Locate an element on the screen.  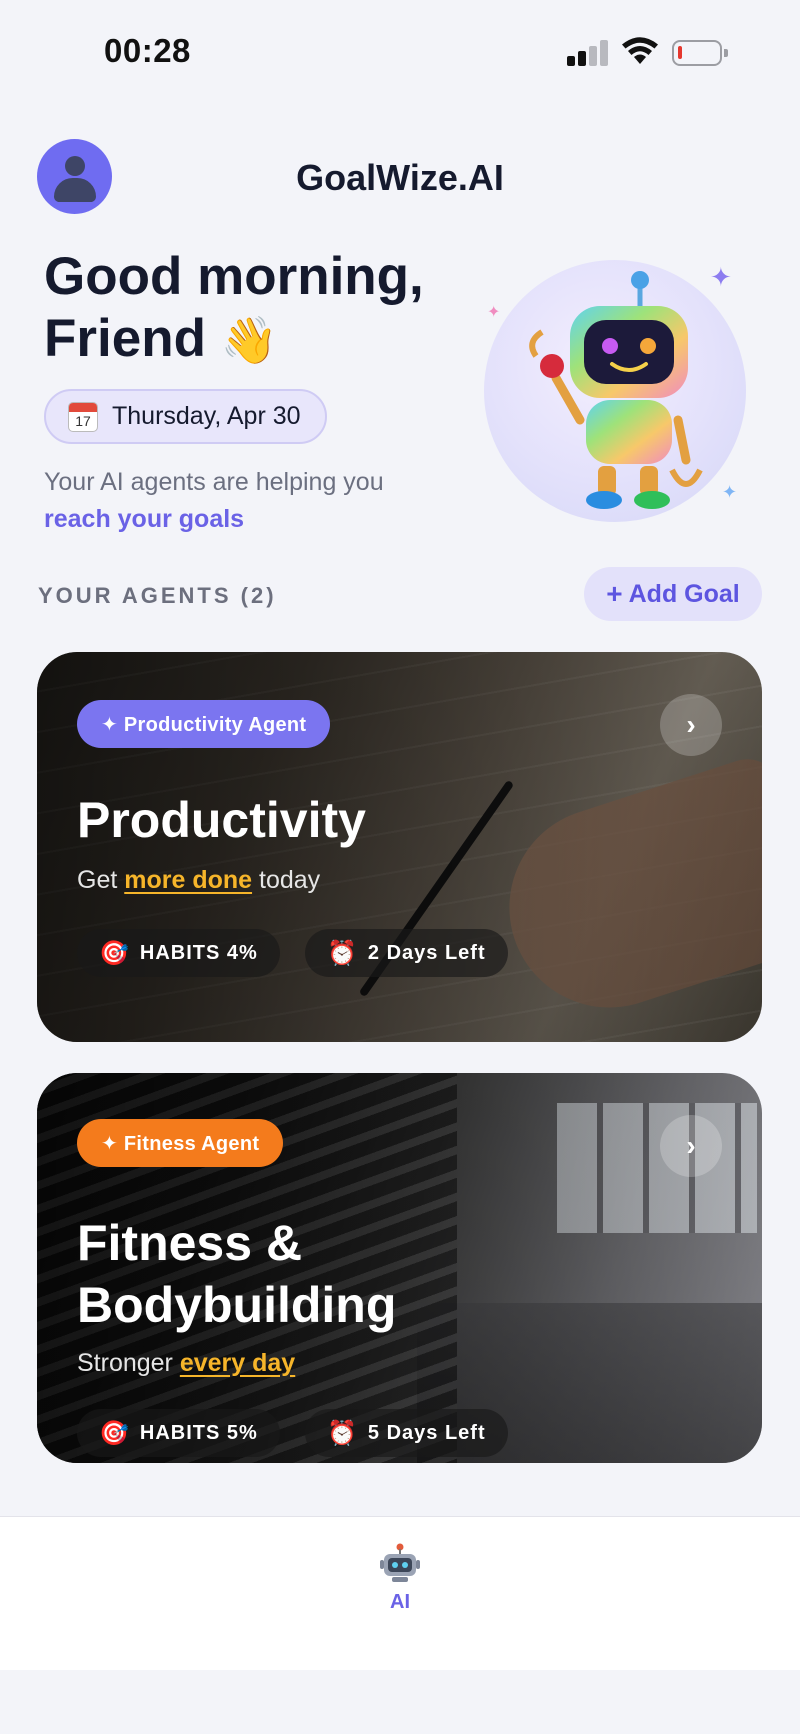
card-title-line-2: Bodybuilding is located at coordinates (237, 1305).